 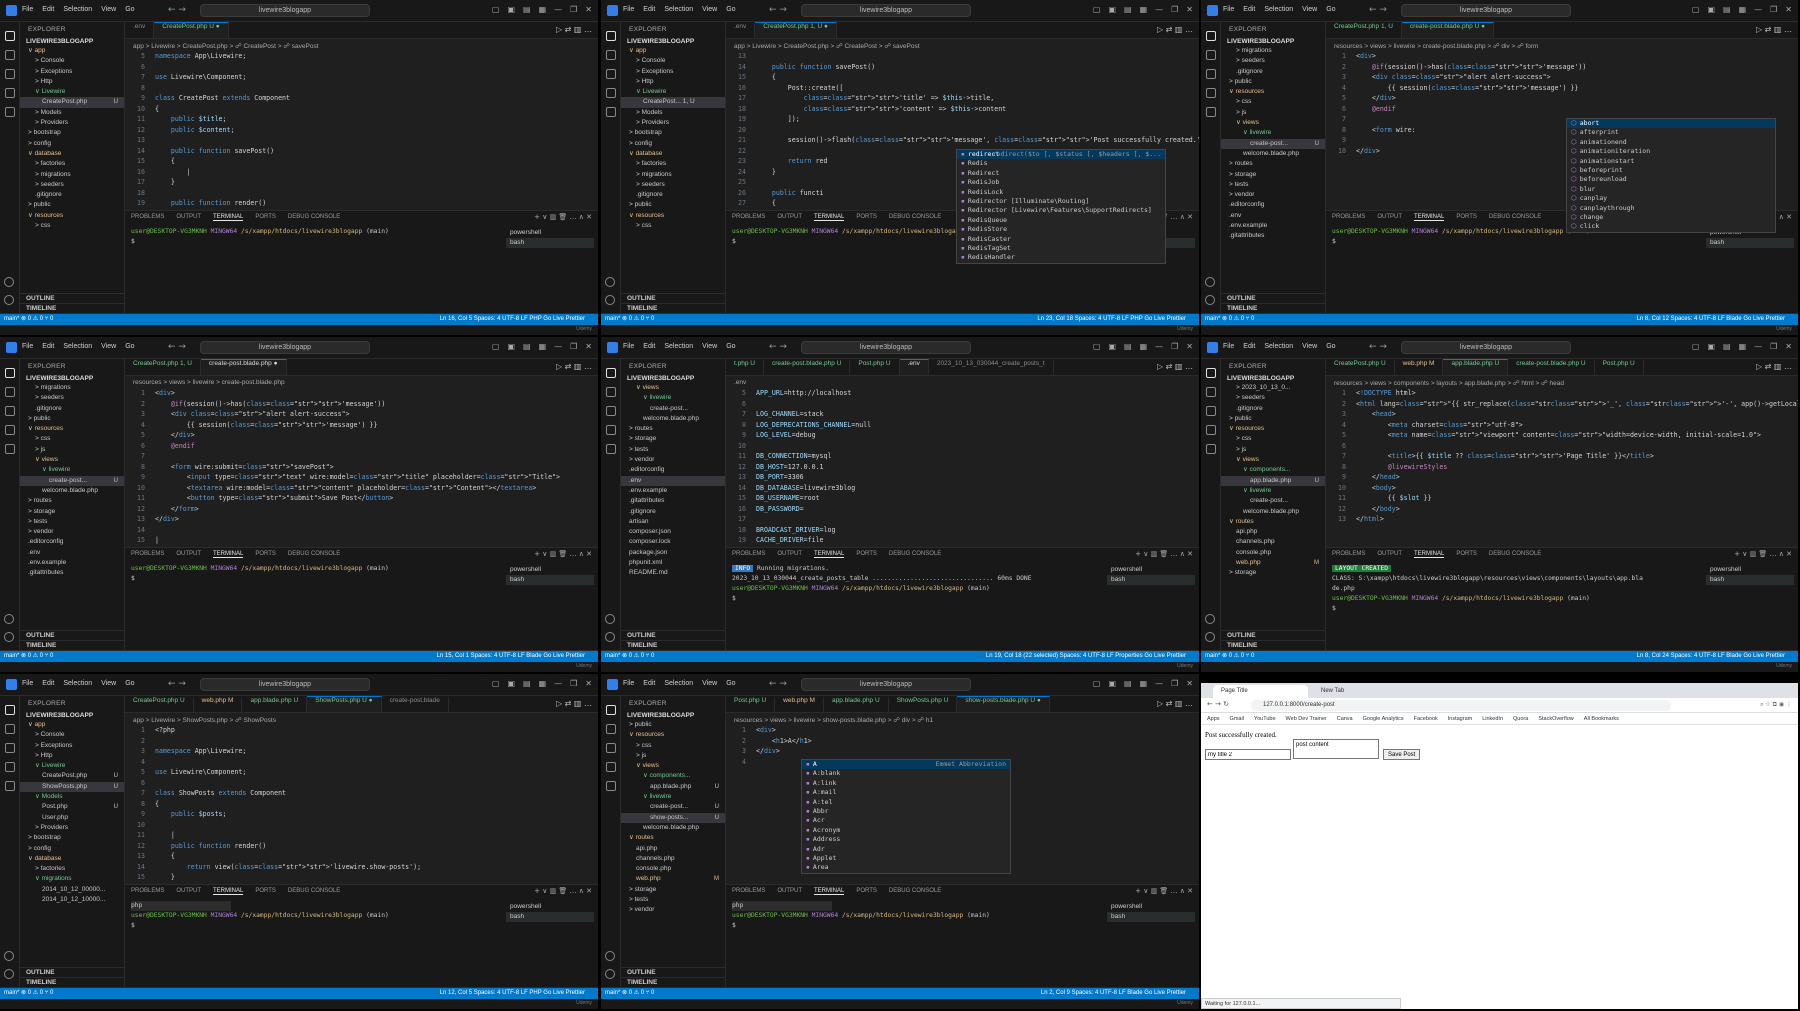 What do you see at coordinates (573, 683) in the screenshot?
I see `window-control-icon: ❐` at bounding box center [573, 683].